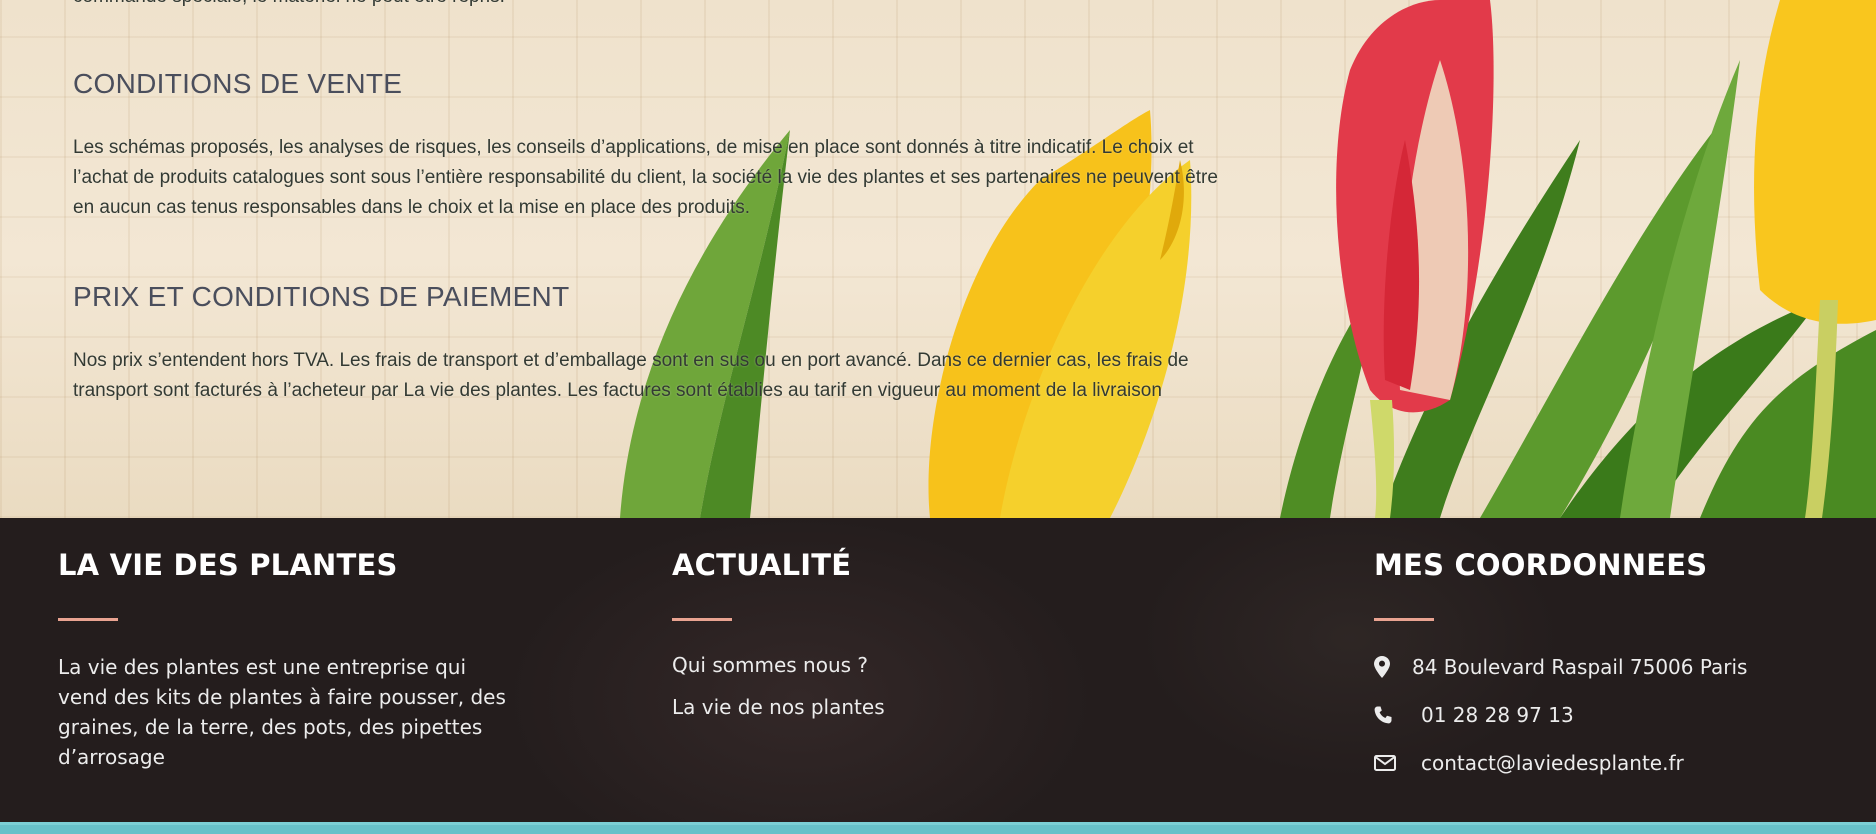 The height and width of the screenshot is (834, 1876). Describe the element at coordinates (1397, 715) in the screenshot. I see `phone-icon` at that location.